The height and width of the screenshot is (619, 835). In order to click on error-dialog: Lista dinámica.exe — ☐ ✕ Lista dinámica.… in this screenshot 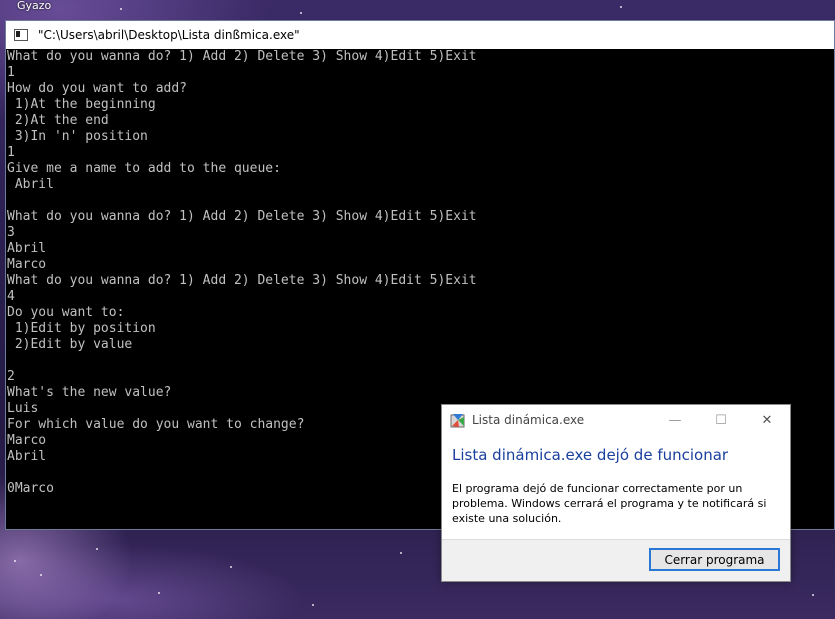, I will do `click(616, 493)`.